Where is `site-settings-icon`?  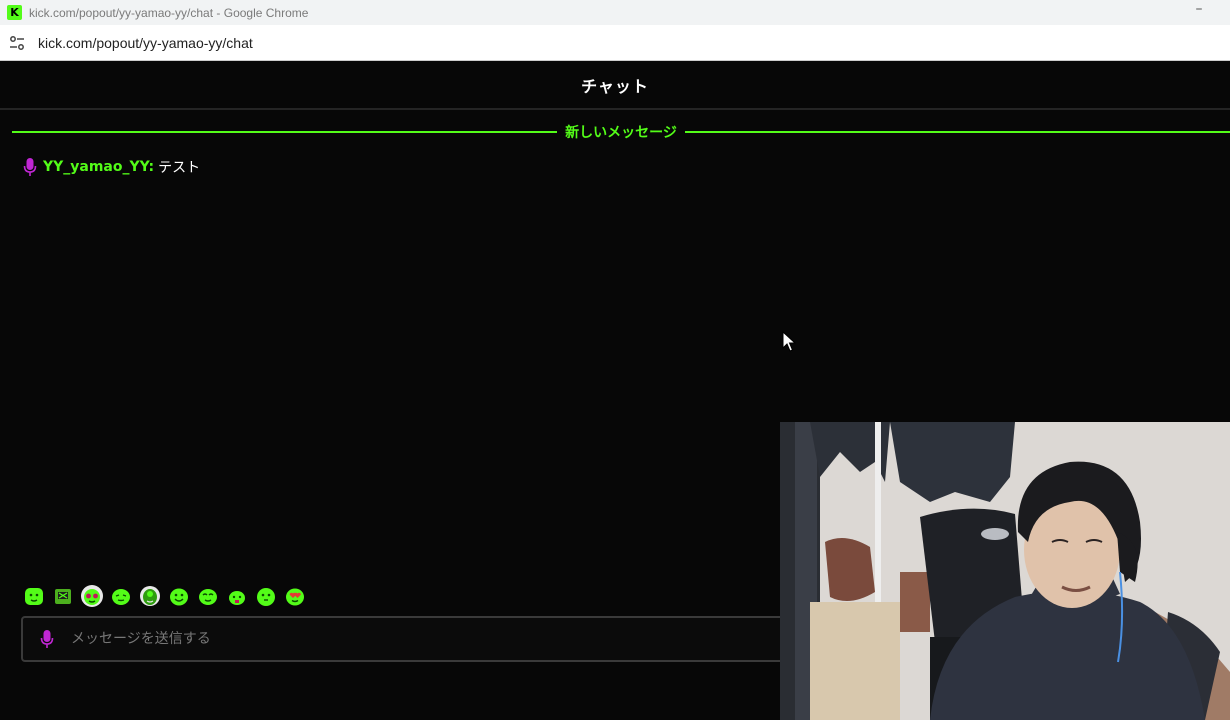 site-settings-icon is located at coordinates (17, 43).